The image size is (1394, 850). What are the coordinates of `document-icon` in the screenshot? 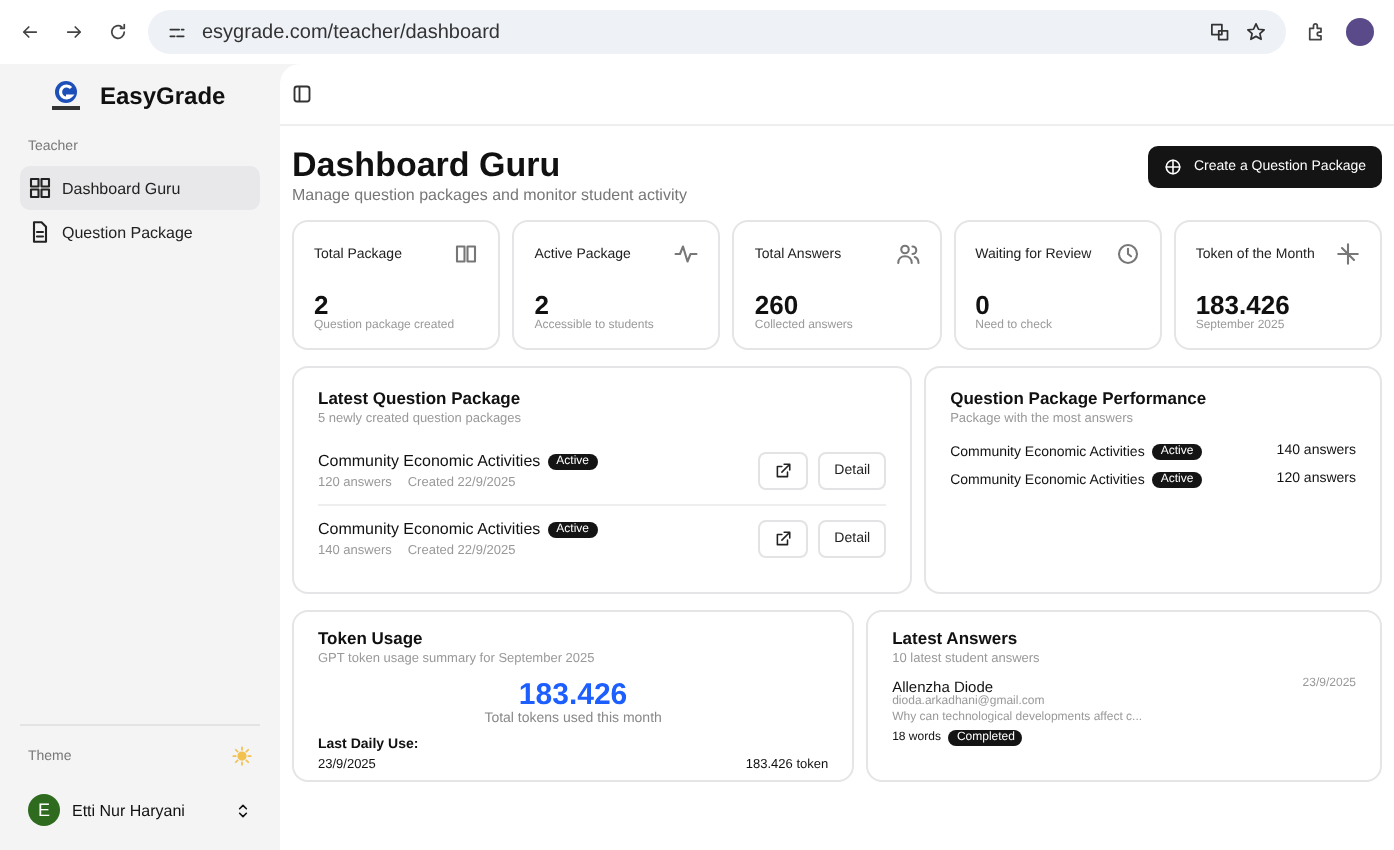 It's located at (40, 232).